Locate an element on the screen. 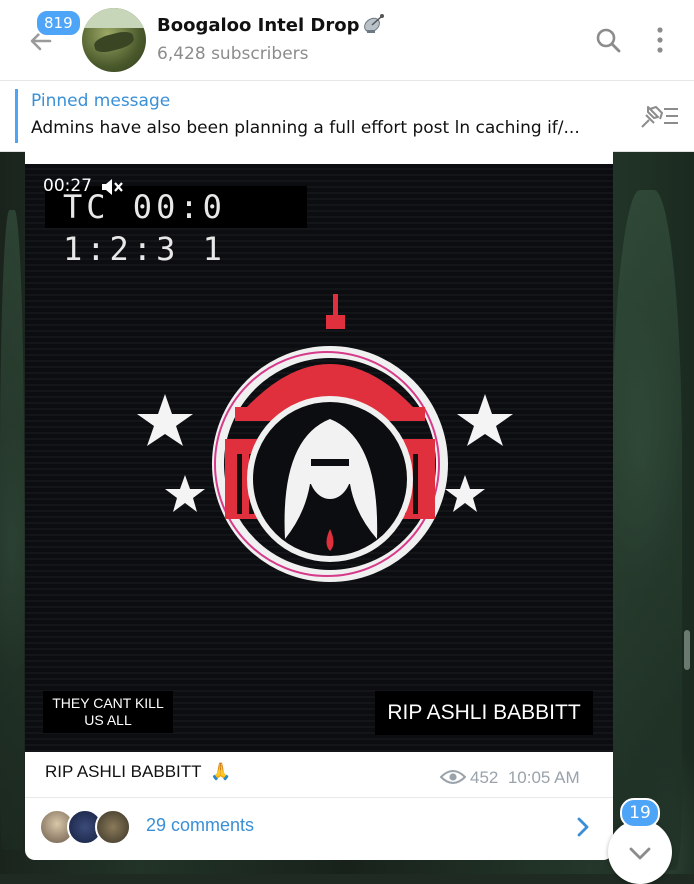 This screenshot has width=694, height=884. commenter-avatars is located at coordinates (87, 827).